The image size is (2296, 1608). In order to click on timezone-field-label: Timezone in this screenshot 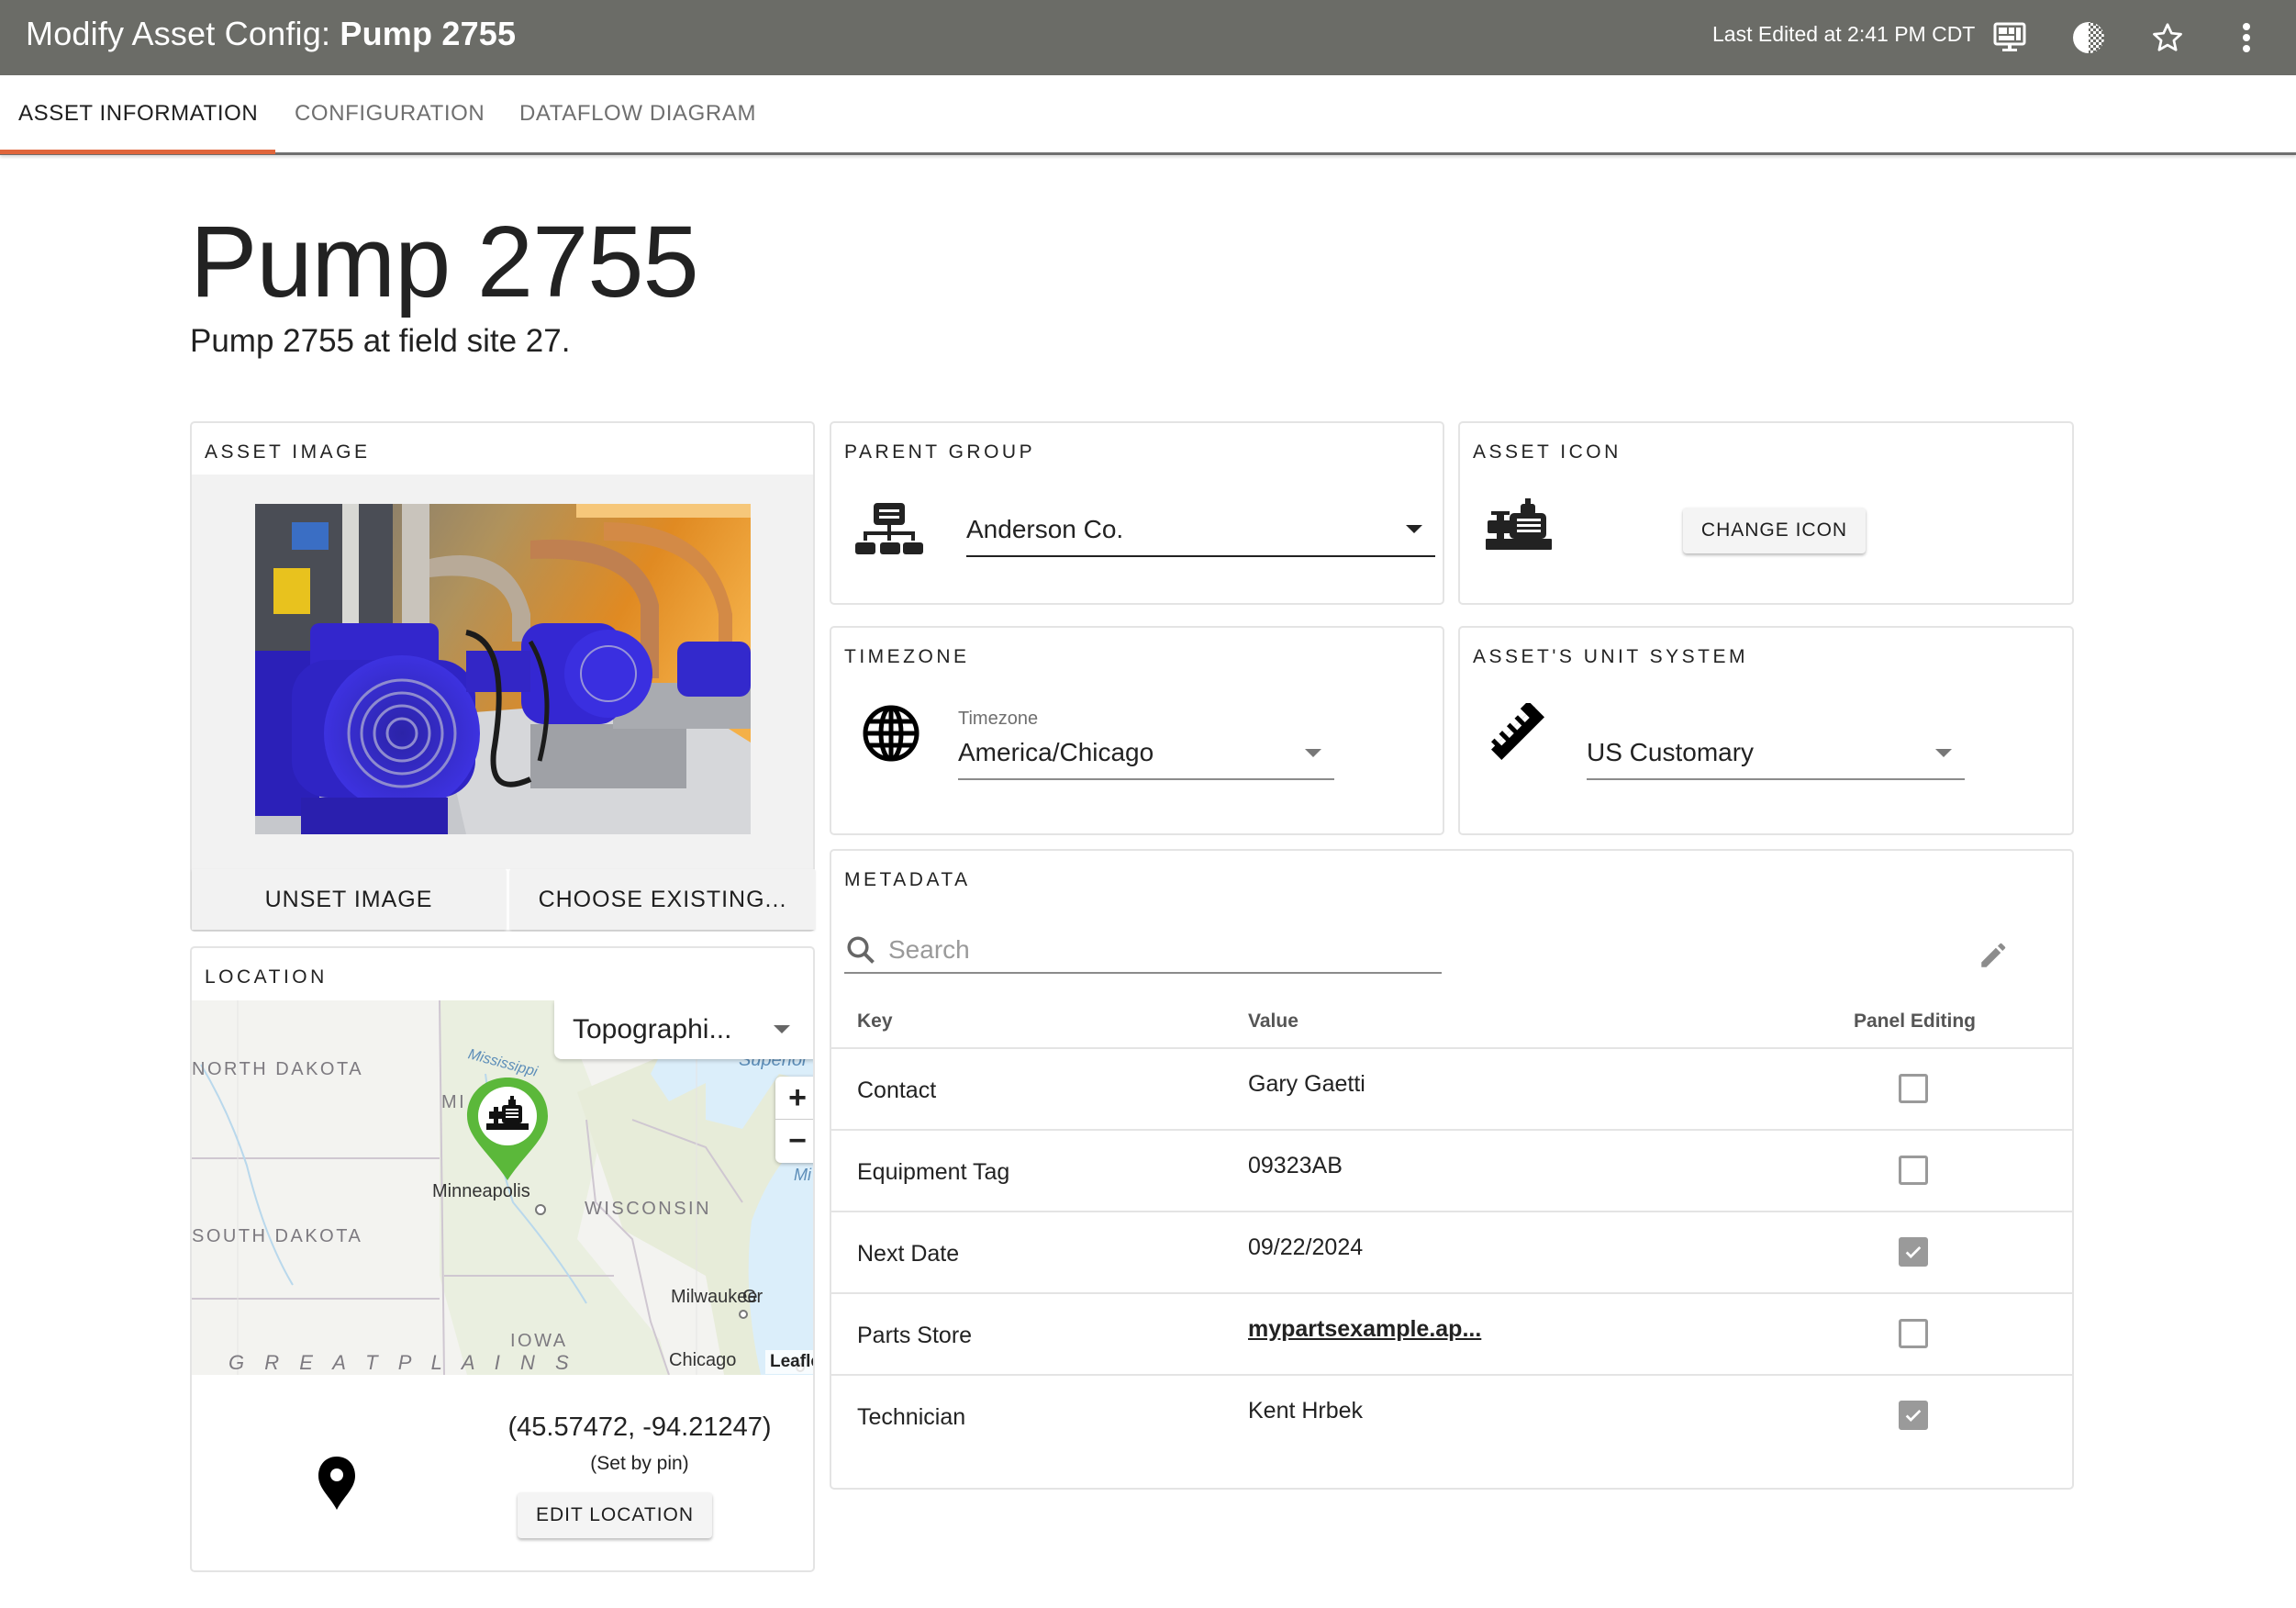, I will do `click(998, 719)`.